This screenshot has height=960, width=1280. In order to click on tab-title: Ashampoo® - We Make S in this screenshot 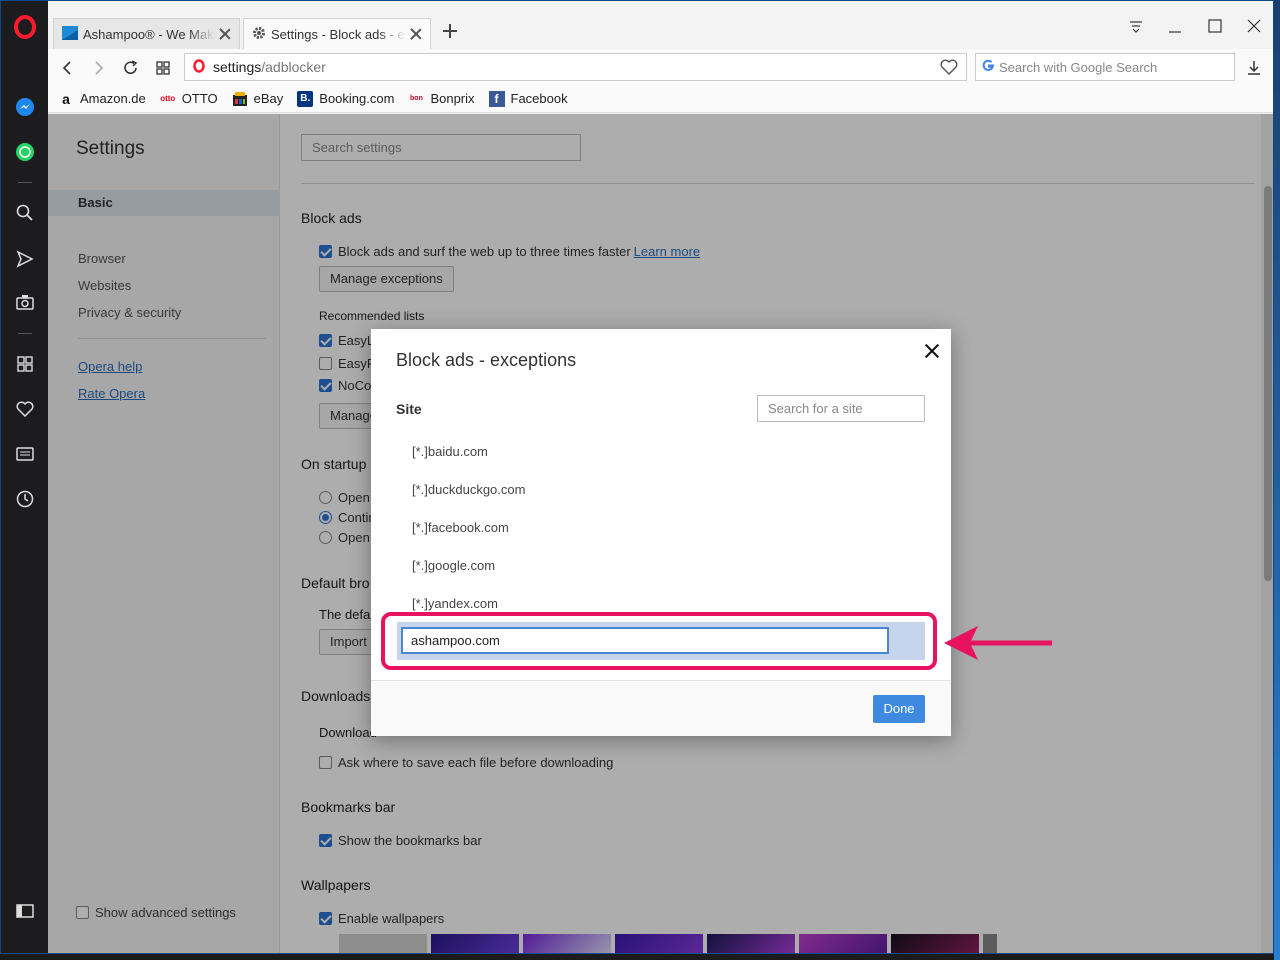, I will do `click(149, 34)`.